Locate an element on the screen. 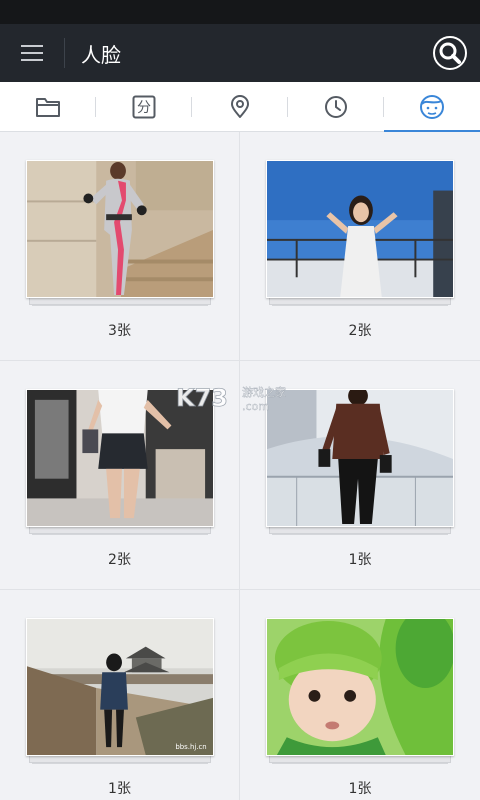  app-bar: 人脸 is located at coordinates (240, 53).